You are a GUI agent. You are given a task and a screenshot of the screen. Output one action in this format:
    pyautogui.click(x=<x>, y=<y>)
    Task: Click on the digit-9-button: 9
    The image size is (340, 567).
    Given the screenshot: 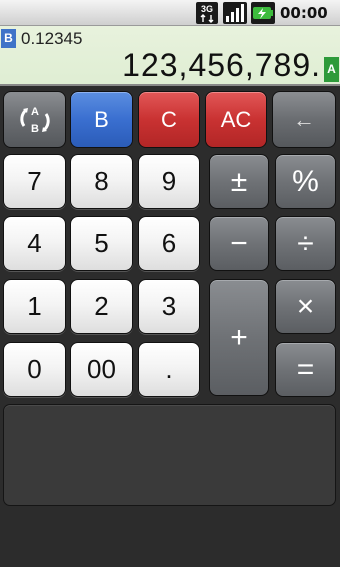 What is the action you would take?
    pyautogui.click(x=169, y=181)
    